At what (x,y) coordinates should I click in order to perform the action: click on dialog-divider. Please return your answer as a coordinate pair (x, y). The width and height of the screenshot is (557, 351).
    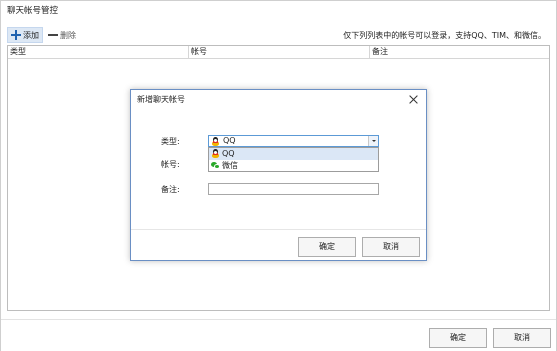
    Looking at the image, I should click on (278, 229).